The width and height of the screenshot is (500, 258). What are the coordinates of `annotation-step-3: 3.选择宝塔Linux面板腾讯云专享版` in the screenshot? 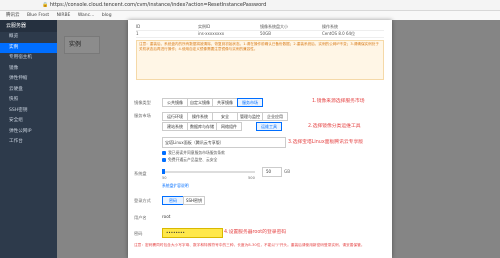 It's located at (326, 142).